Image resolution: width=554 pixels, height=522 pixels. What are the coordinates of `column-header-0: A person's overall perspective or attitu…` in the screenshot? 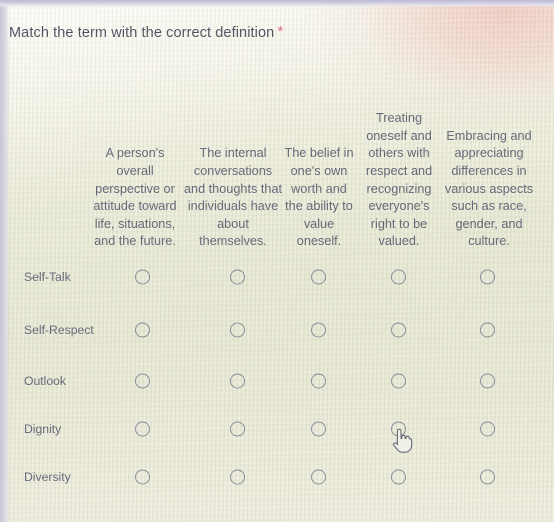 It's located at (135, 197).